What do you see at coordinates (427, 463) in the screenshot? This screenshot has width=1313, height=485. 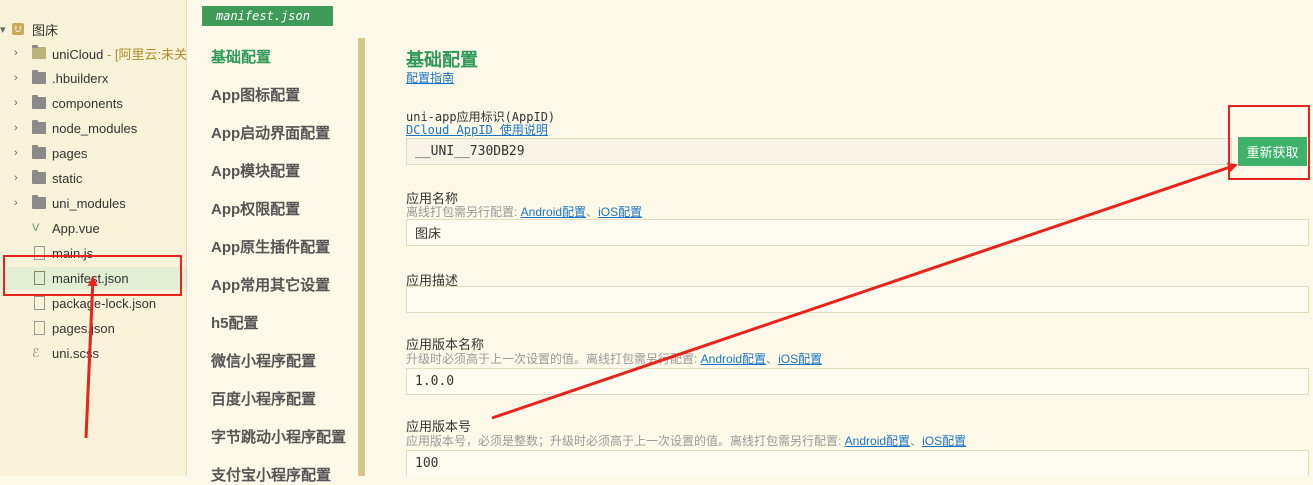 I see `version-code-value: 100` at bounding box center [427, 463].